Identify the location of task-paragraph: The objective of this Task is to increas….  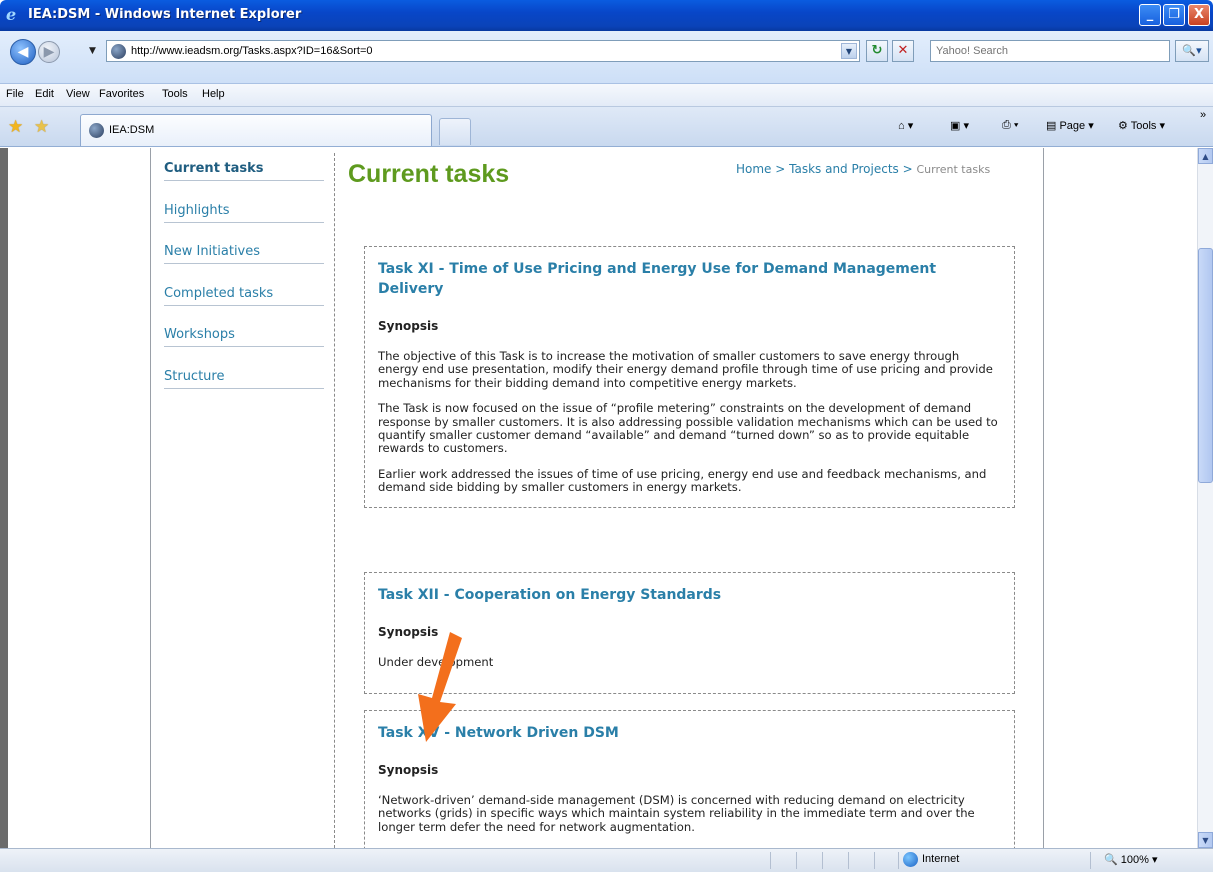
(685, 369).